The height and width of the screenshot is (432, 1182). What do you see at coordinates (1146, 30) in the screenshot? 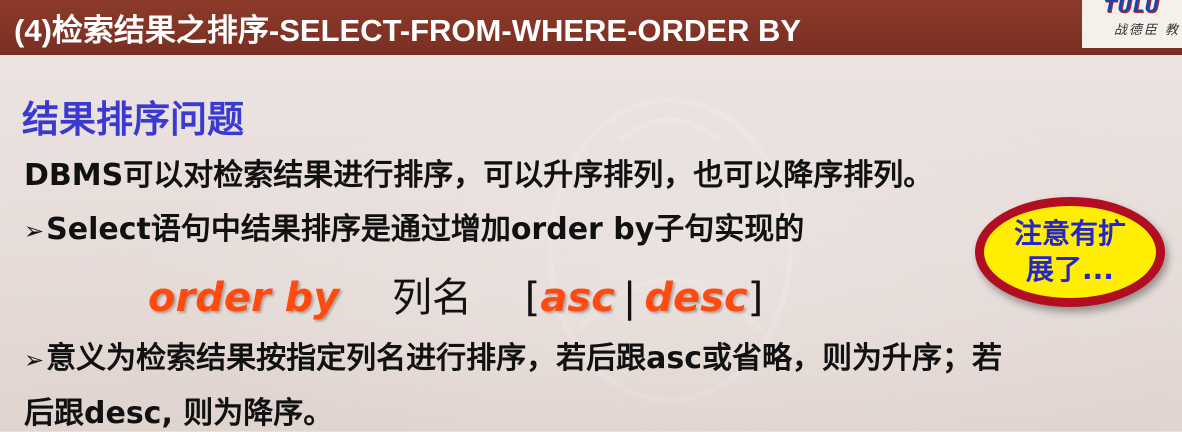
I see `logo-caption: 战德臣 教` at bounding box center [1146, 30].